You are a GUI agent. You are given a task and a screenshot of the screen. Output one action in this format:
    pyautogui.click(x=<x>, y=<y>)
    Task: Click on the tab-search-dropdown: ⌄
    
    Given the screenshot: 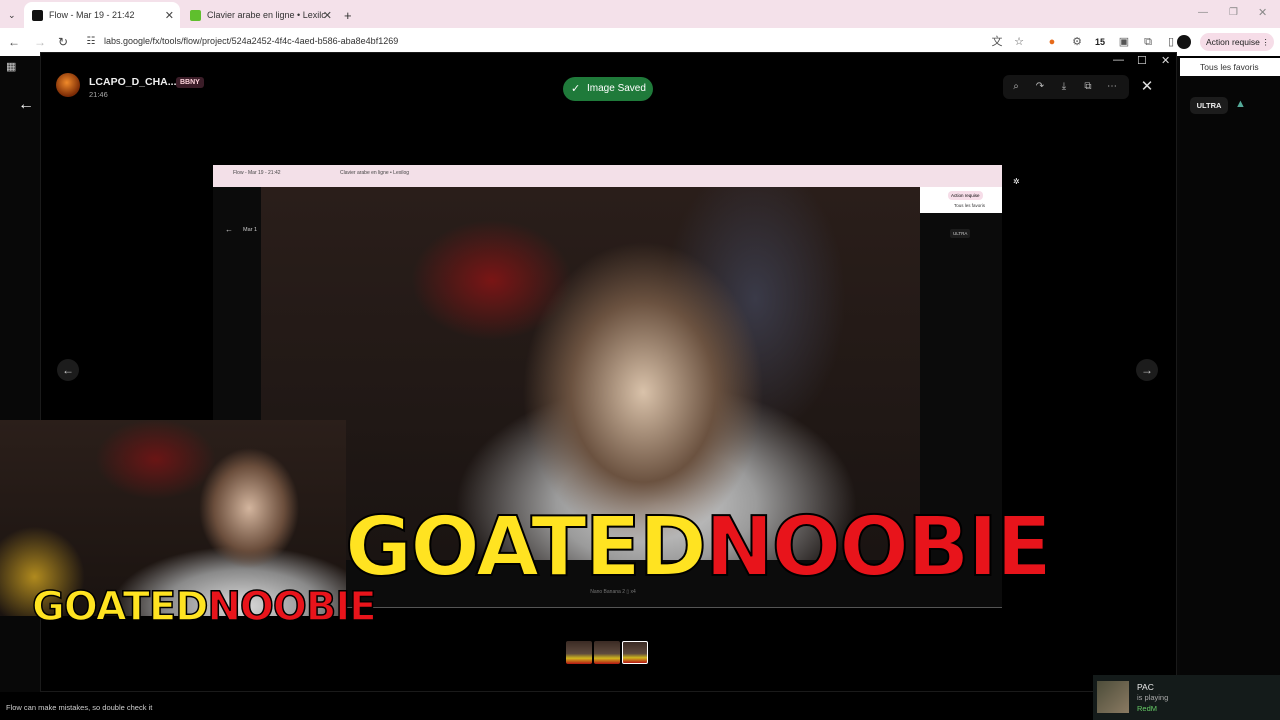 What is the action you would take?
    pyautogui.click(x=12, y=15)
    